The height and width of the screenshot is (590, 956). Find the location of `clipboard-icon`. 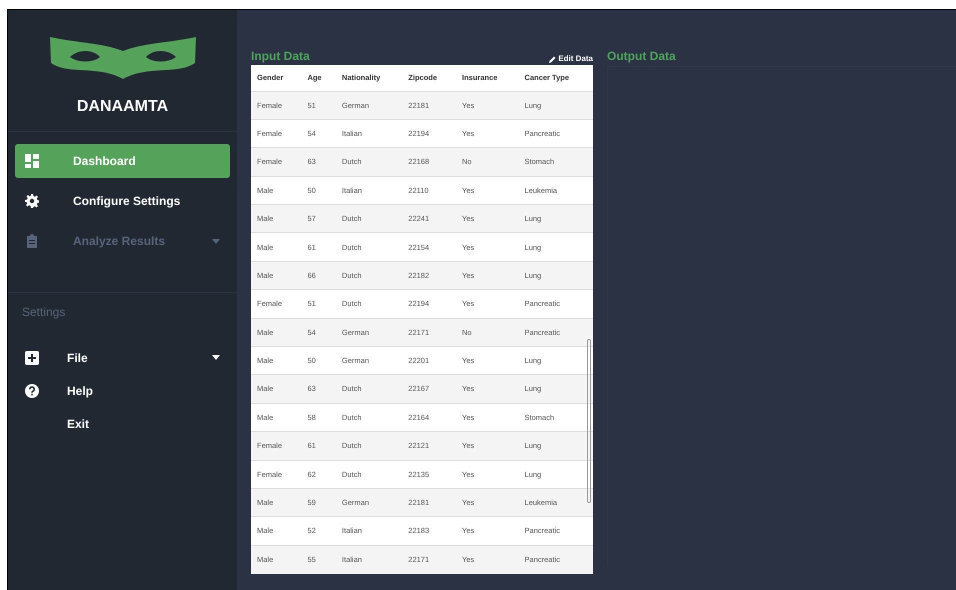

clipboard-icon is located at coordinates (32, 241).